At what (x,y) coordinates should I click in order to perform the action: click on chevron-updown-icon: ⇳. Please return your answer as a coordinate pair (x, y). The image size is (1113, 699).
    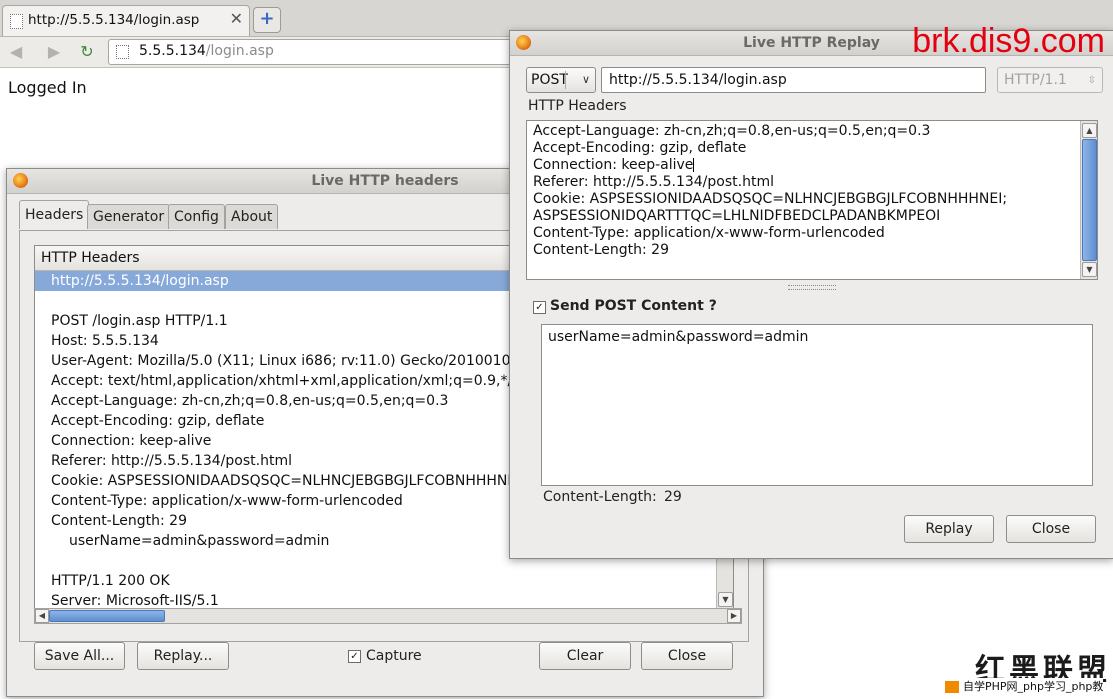
    Looking at the image, I should click on (1091, 80).